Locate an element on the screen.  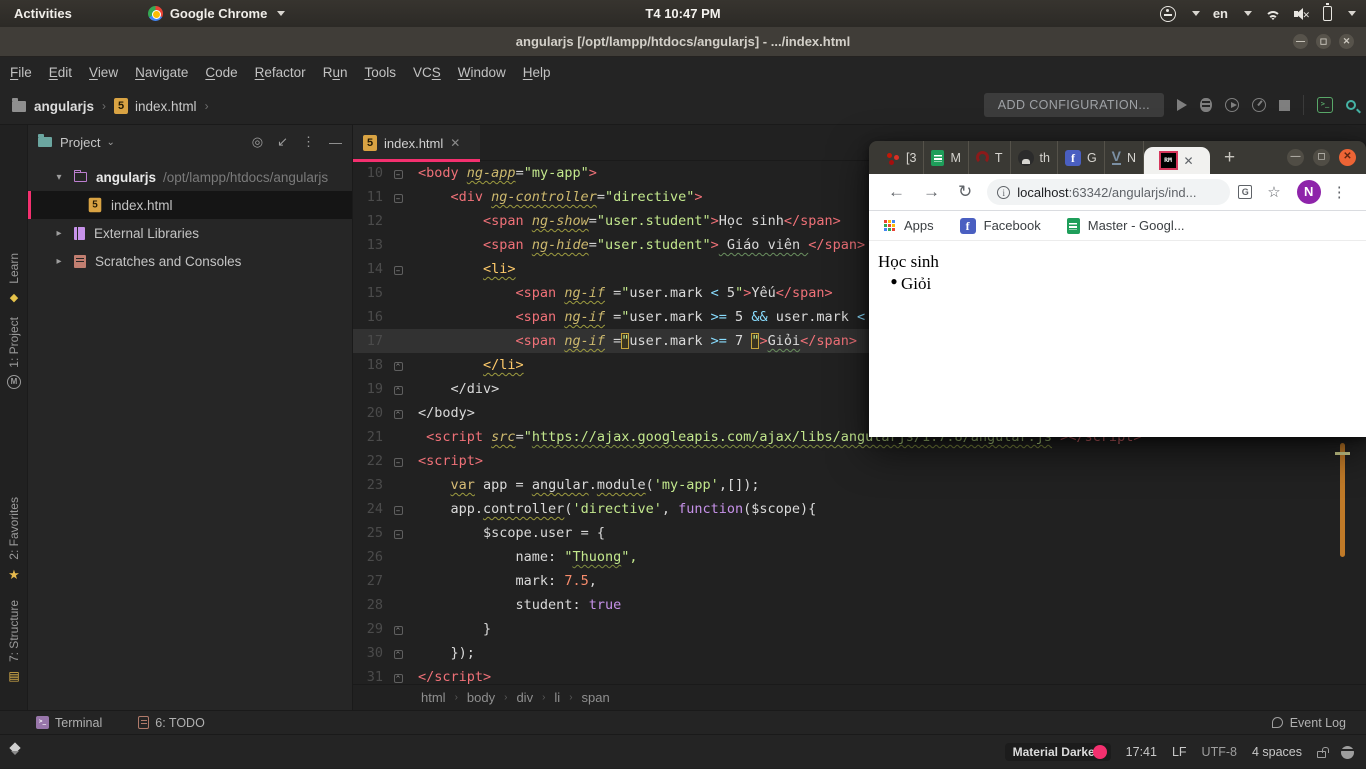
project-tree-row-external-libraries: ▸ External Libraries is located at coordinates (190, 233).